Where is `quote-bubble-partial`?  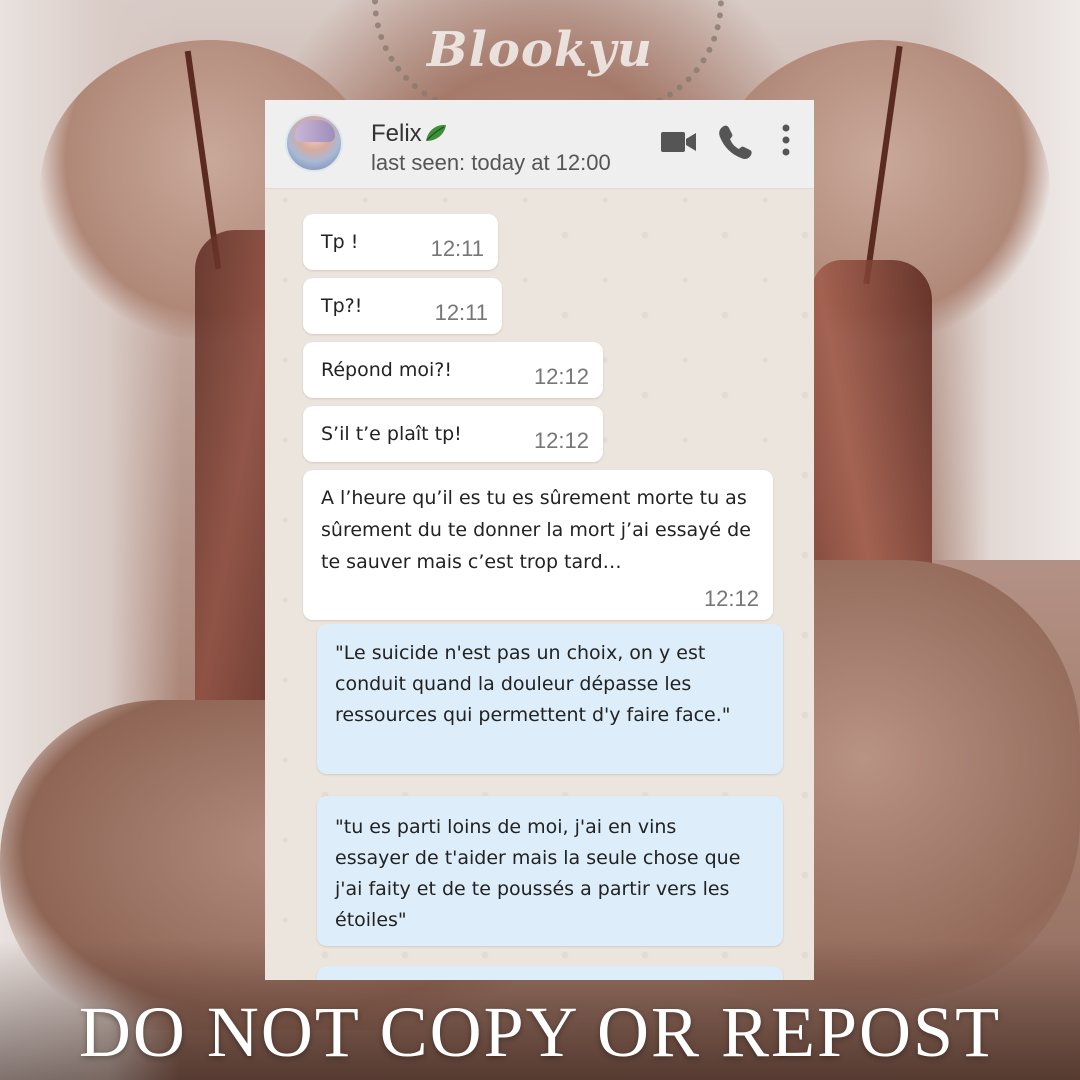 quote-bubble-partial is located at coordinates (550, 973).